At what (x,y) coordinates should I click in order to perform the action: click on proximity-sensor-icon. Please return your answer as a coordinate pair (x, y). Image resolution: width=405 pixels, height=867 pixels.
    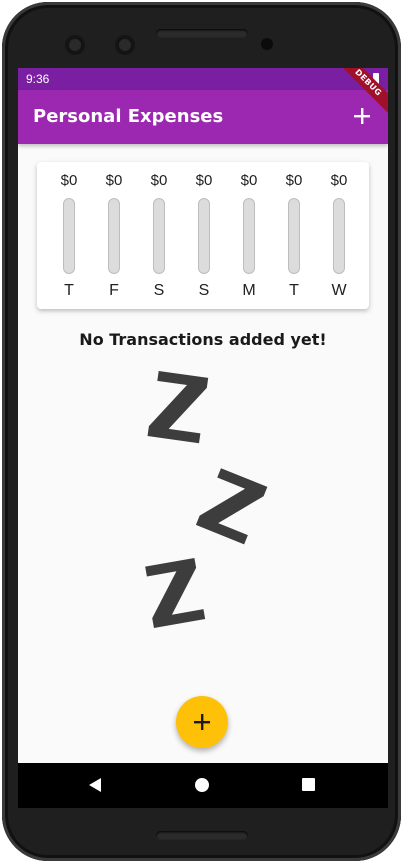
    Looking at the image, I should click on (267, 44).